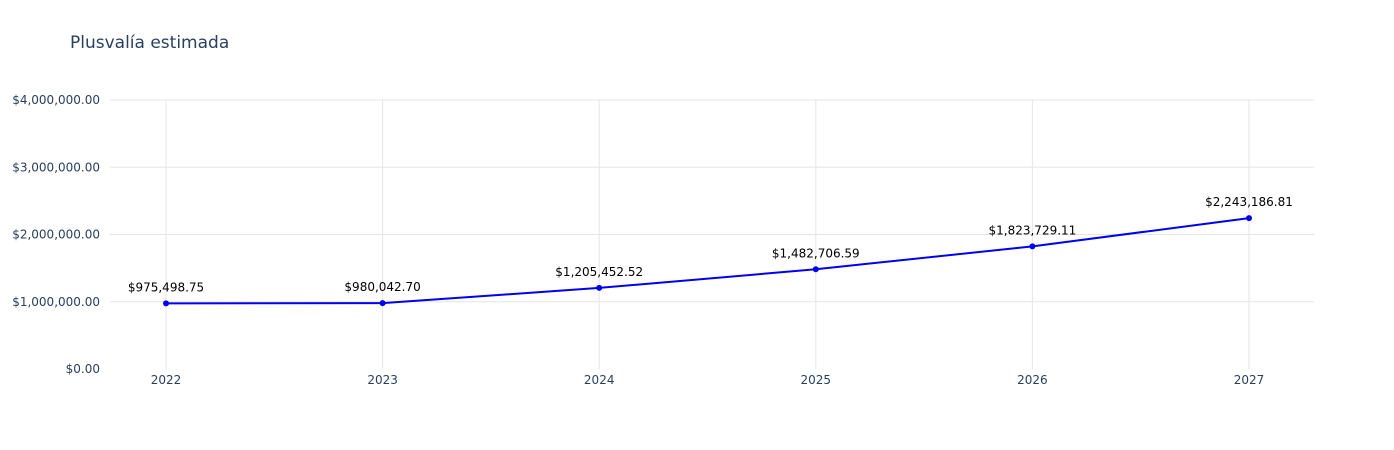 The width and height of the screenshot is (1394, 450). What do you see at coordinates (83, 369) in the screenshot?
I see `y-tick-label: $0.00` at bounding box center [83, 369].